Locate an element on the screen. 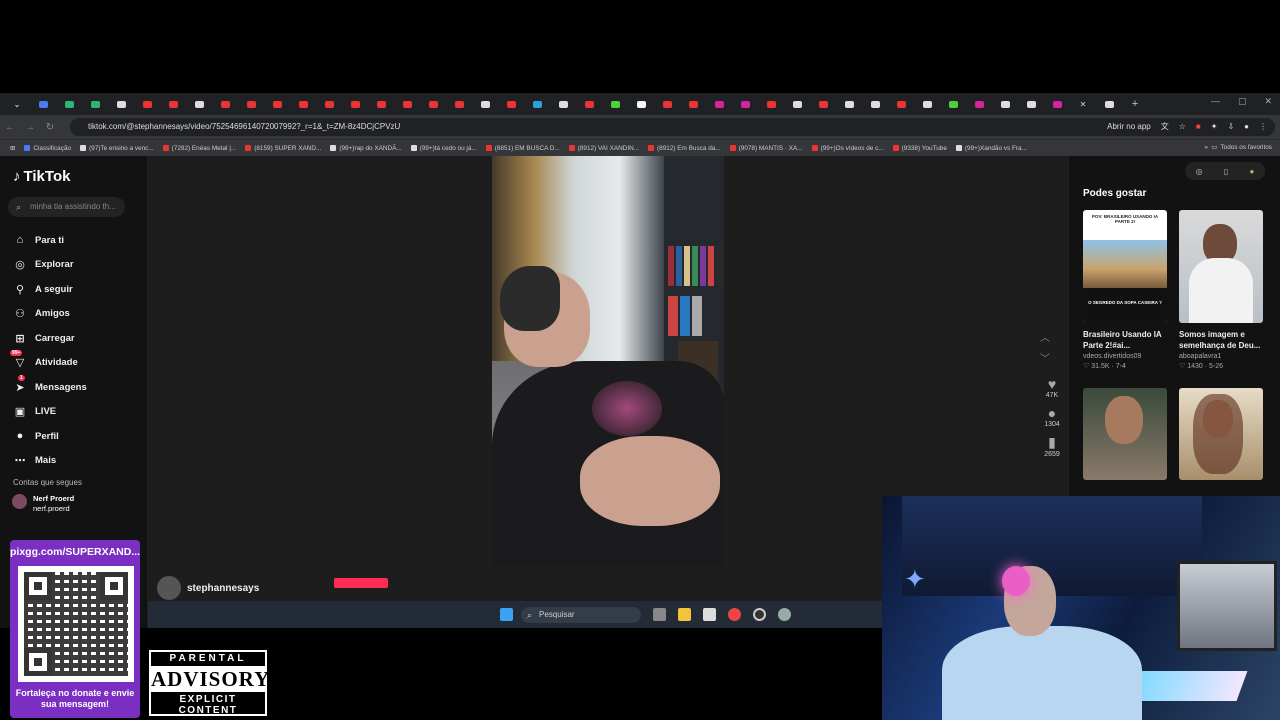 The height and width of the screenshot is (720, 1280). sidebar-item-perfil: ● Perfil is located at coordinates (49, 436).